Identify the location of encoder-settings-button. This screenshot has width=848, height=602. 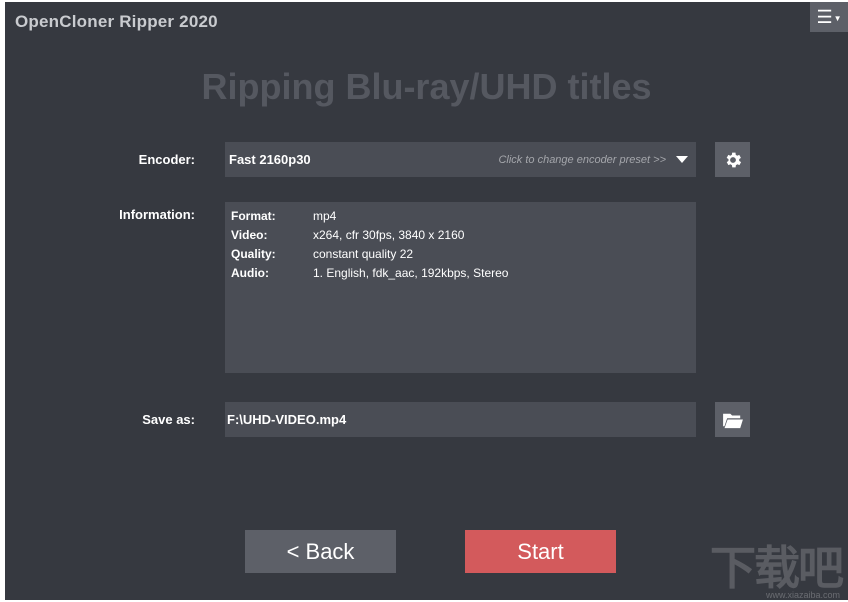
(732, 159).